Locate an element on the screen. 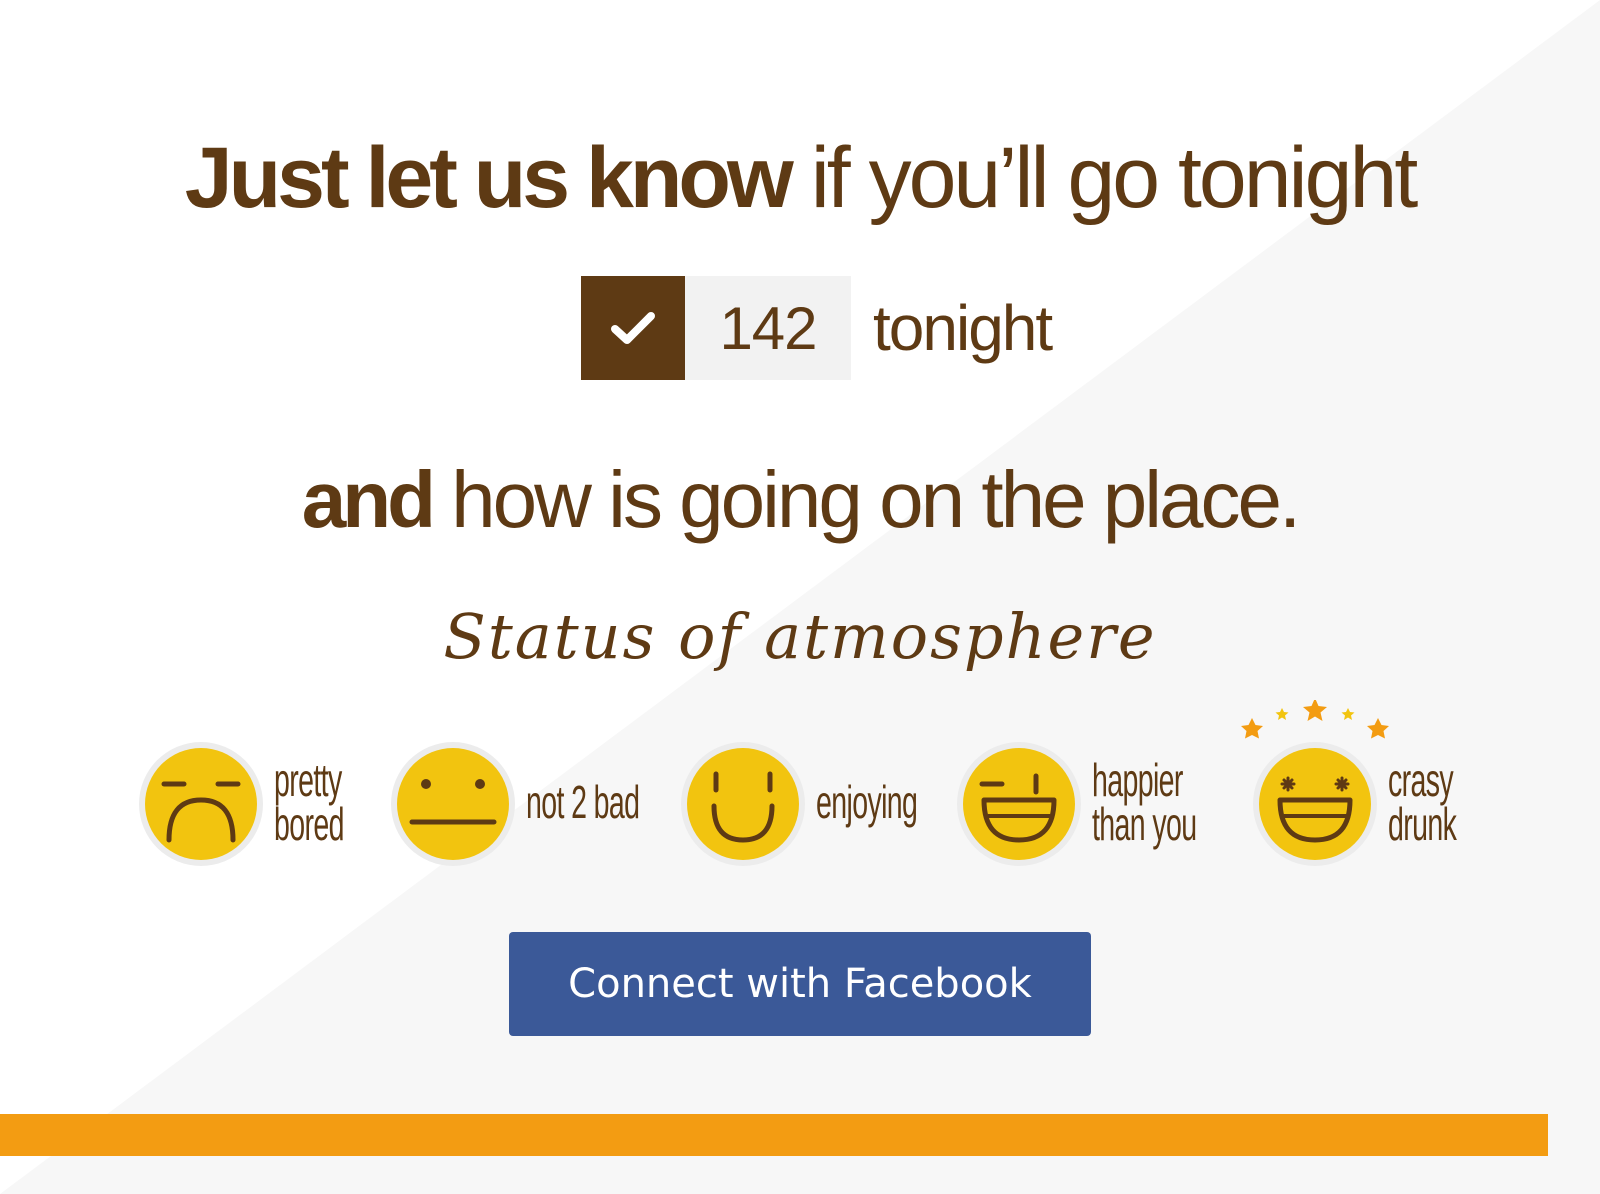  mood-label: pretty bored is located at coordinates (309, 802).